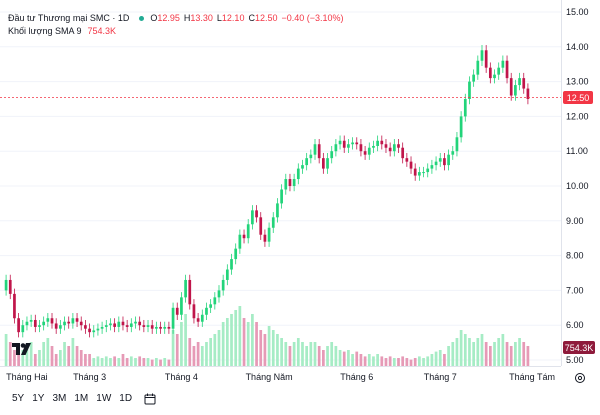 This screenshot has height=415, width=600. Describe the element at coordinates (267, 336) in the screenshot. I see `volume-bars` at that location.